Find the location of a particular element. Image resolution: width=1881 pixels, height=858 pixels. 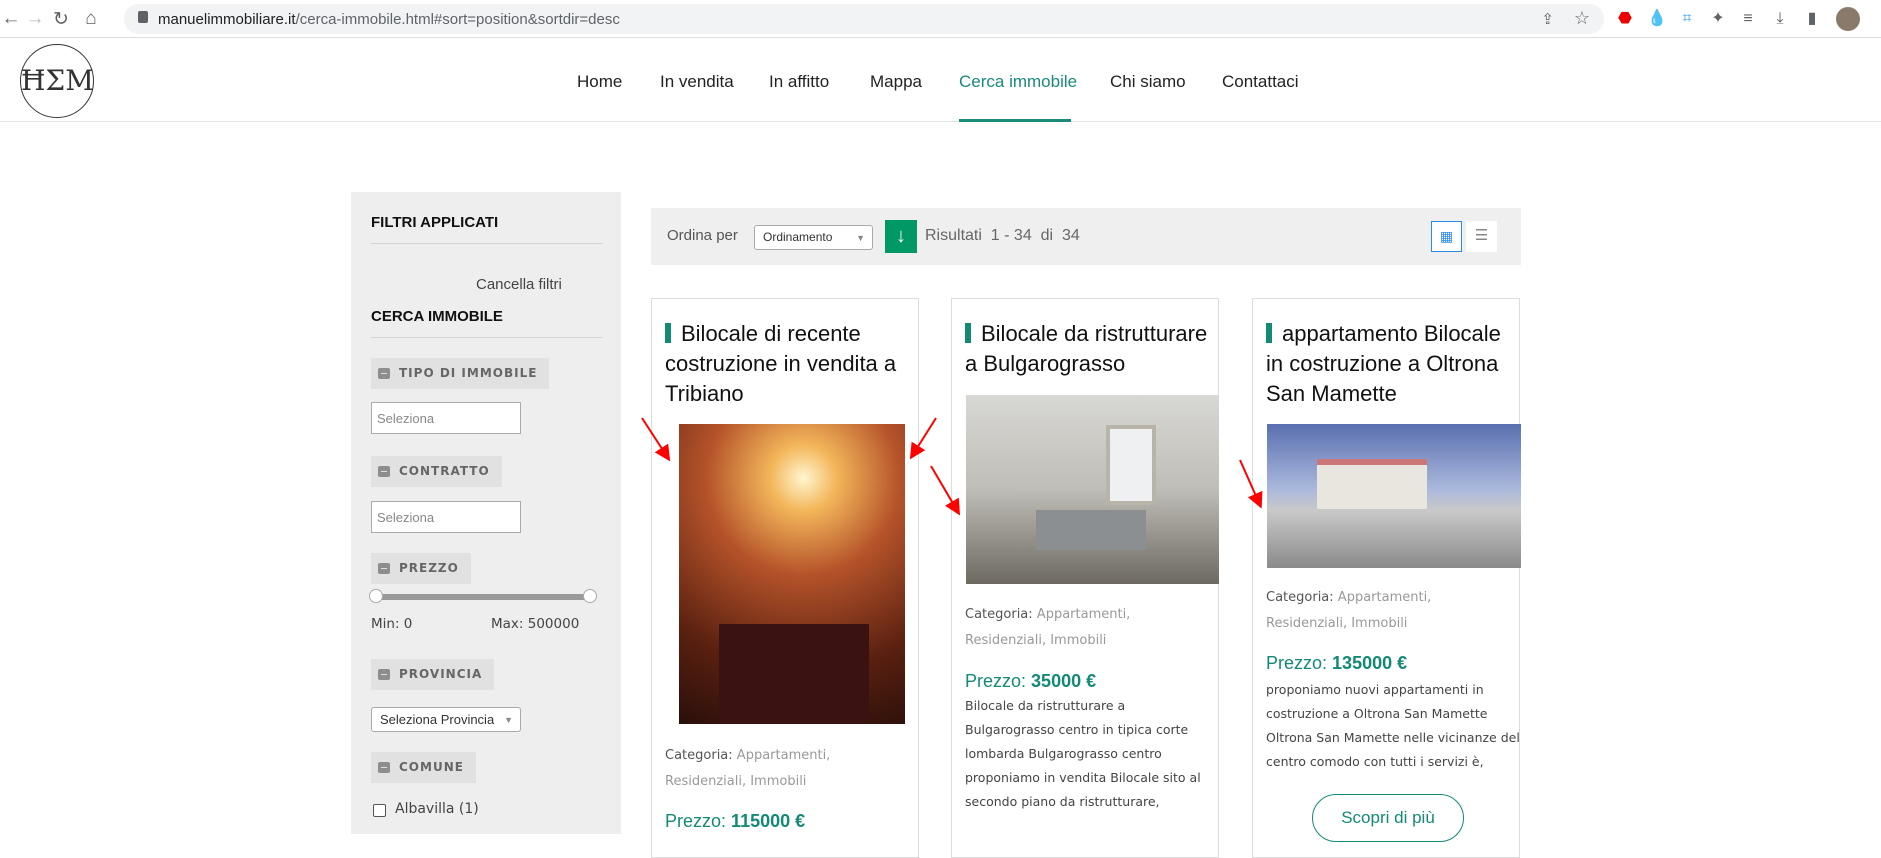

arrow-down-icon: ↓ is located at coordinates (901, 236).